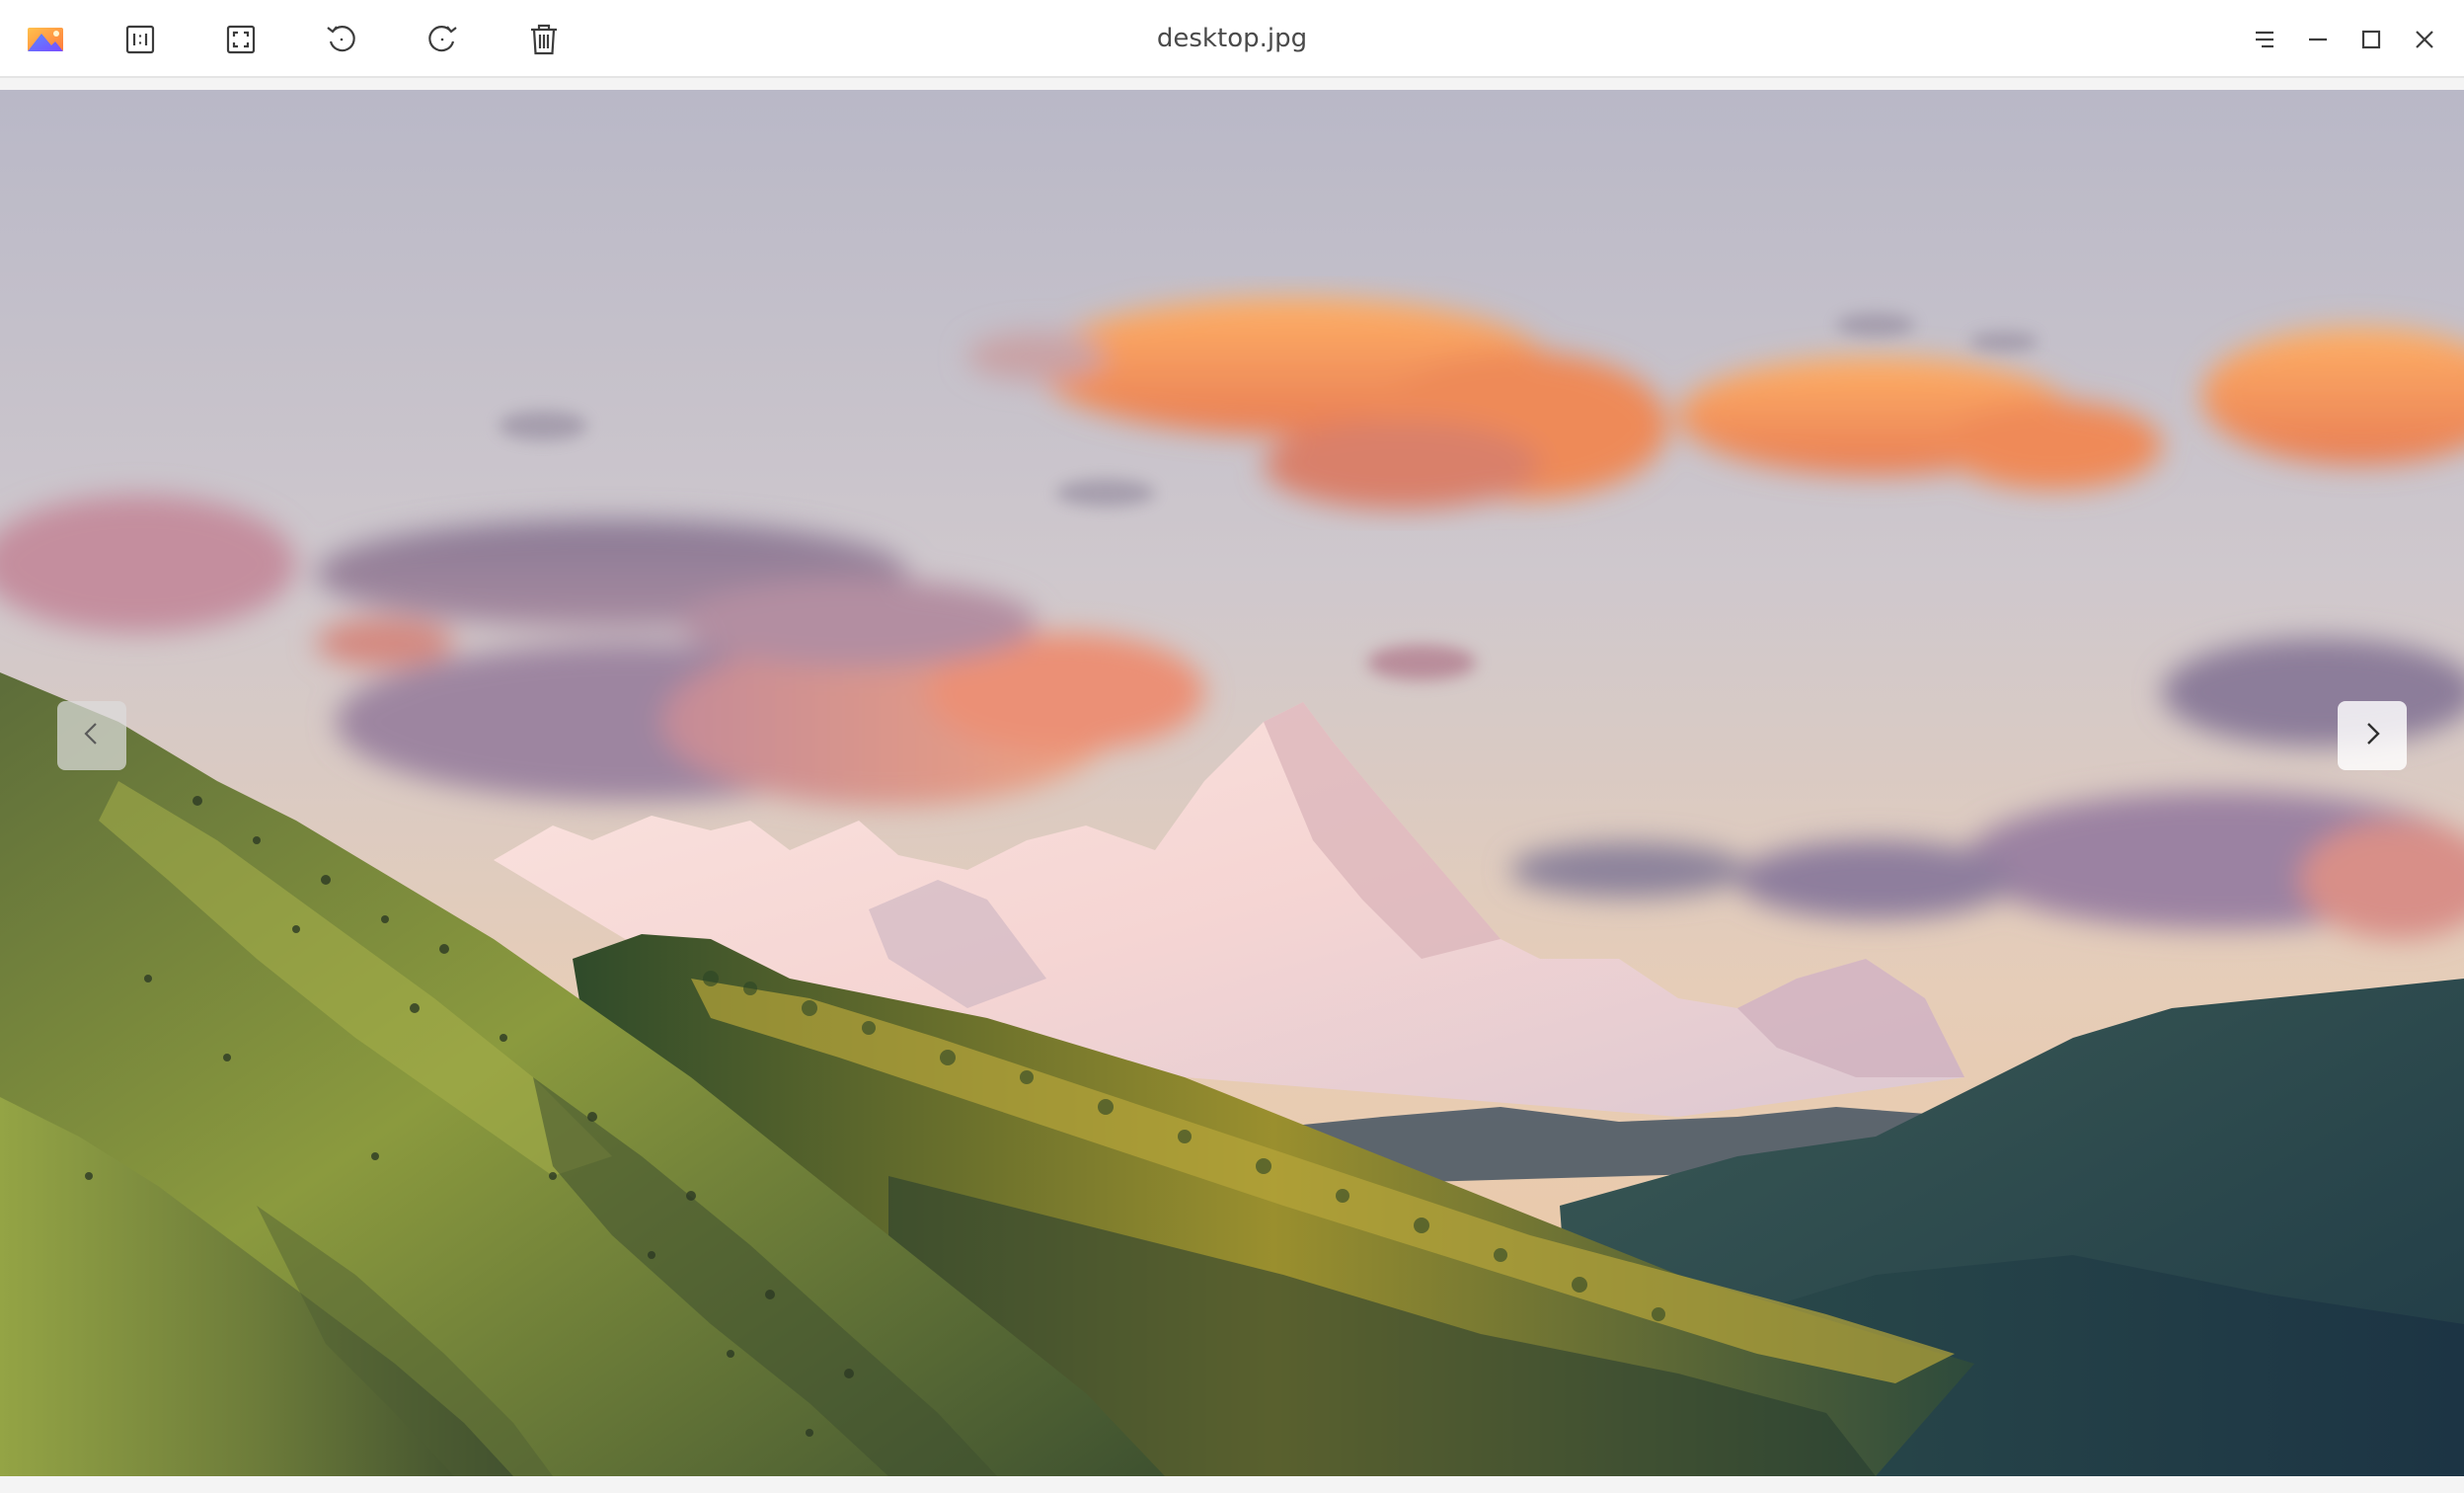 The height and width of the screenshot is (1493, 2464). I want to click on actual-size-button, so click(140, 40).